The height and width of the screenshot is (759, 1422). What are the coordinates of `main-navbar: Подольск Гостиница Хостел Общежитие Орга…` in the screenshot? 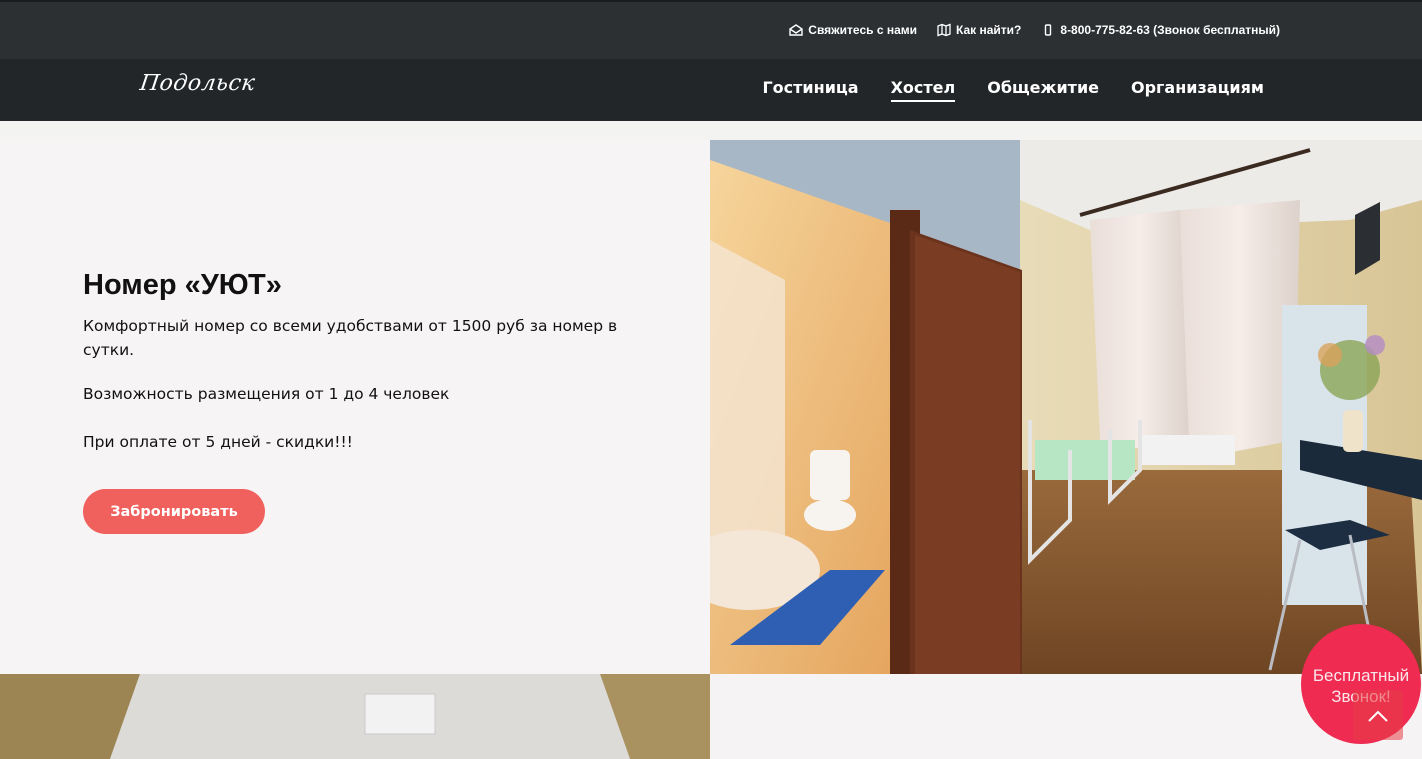 It's located at (711, 90).